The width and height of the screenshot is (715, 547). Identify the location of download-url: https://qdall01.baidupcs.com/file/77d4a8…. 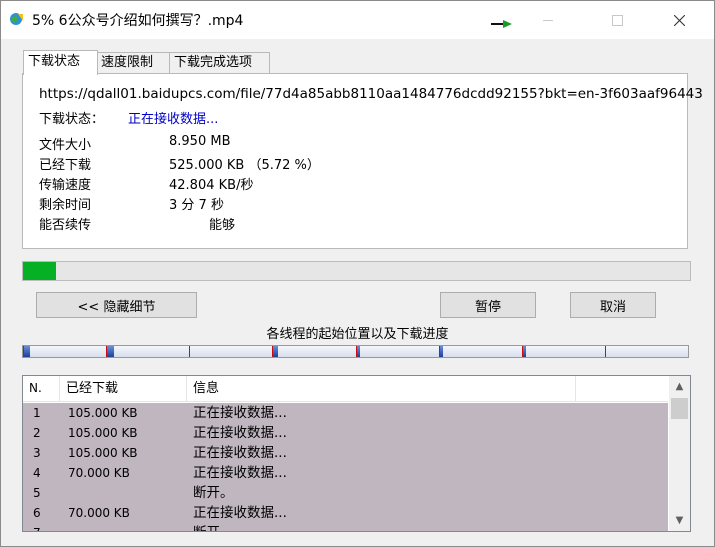
(371, 94).